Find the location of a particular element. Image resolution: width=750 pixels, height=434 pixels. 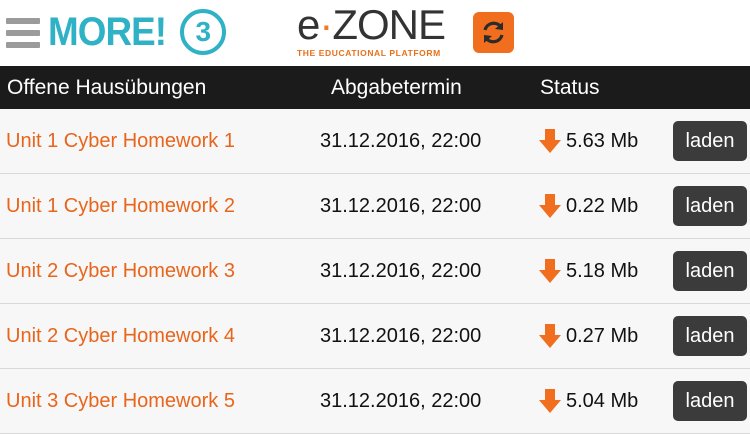

homework-name-link: Unit 1 Cyber Homework 2 is located at coordinates (120, 206).